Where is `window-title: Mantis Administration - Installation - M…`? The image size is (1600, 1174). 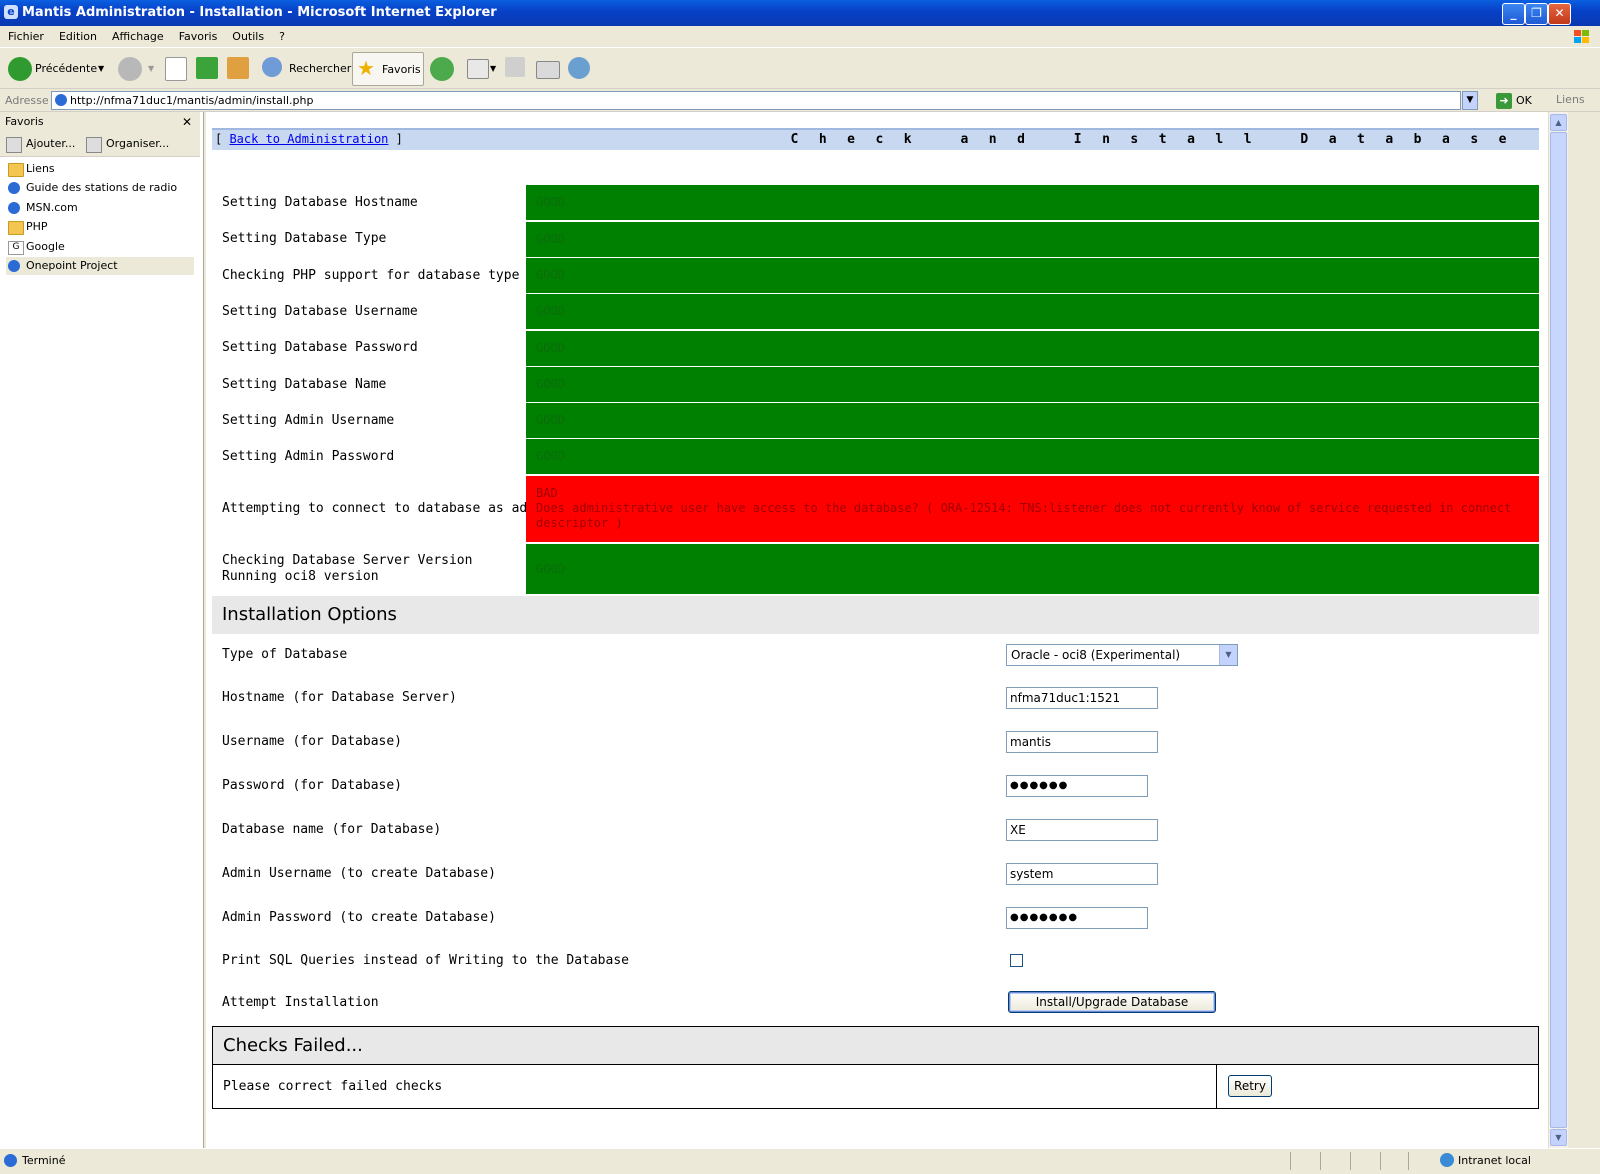
window-title: Mantis Administration - Installation - M… is located at coordinates (259, 12).